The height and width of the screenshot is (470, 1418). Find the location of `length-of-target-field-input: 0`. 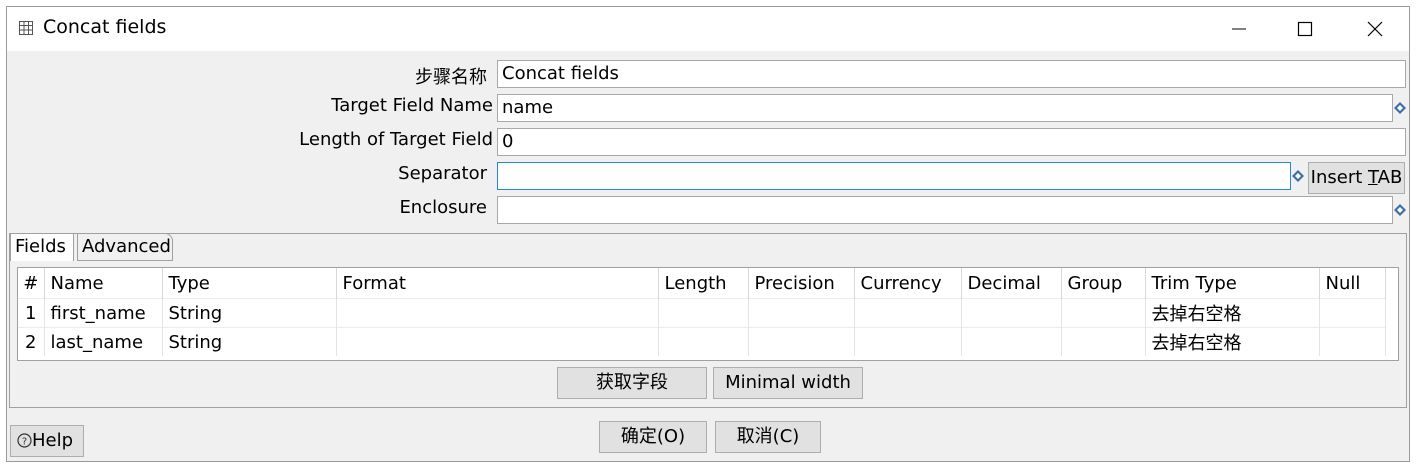

length-of-target-field-input: 0 is located at coordinates (951, 142).